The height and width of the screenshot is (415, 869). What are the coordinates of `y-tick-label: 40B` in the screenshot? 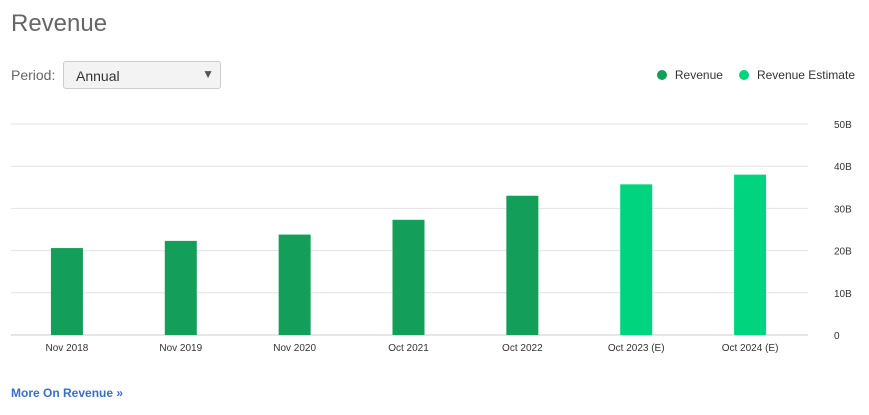 It's located at (843, 167).